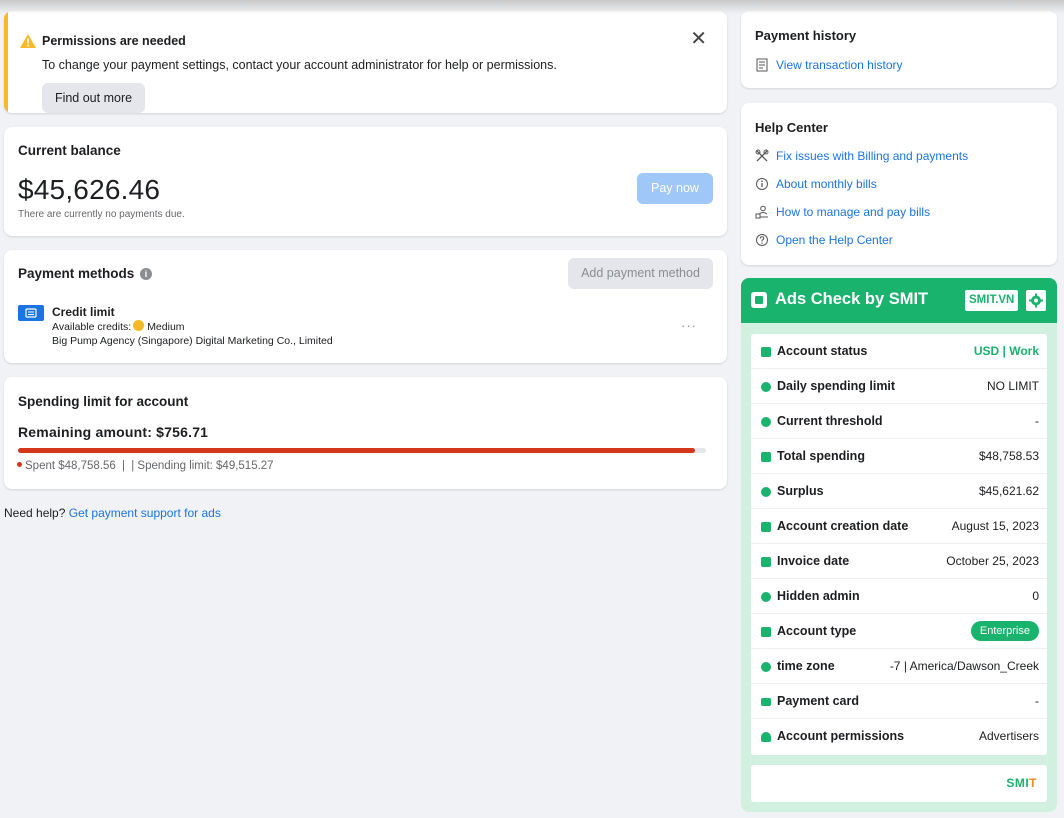  What do you see at coordinates (139, 325) in the screenshot?
I see `check-icon` at bounding box center [139, 325].